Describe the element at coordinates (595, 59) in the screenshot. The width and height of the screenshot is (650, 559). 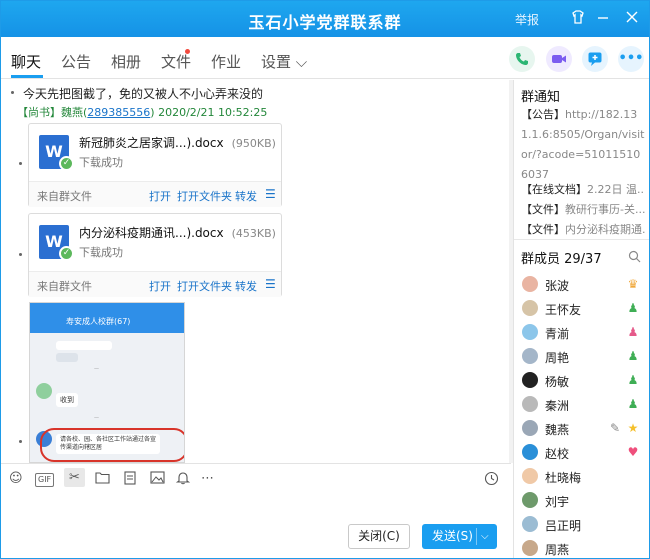
I see `share-screen-icon` at that location.